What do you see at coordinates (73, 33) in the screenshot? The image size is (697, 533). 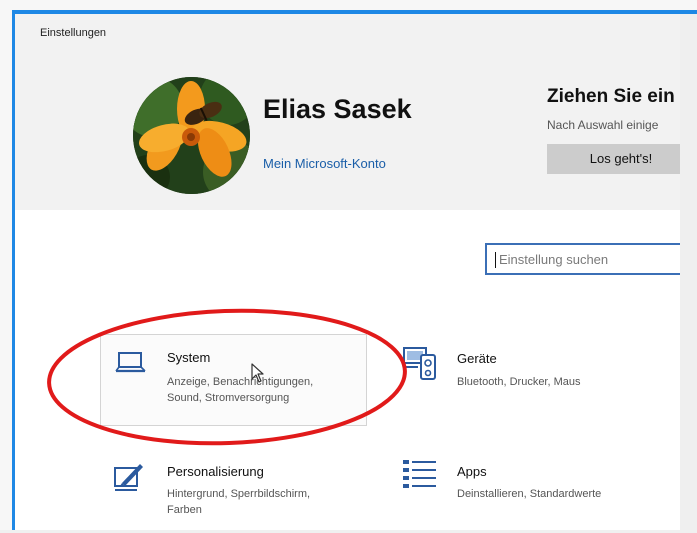 I see `window-title: Einstellungen` at bounding box center [73, 33].